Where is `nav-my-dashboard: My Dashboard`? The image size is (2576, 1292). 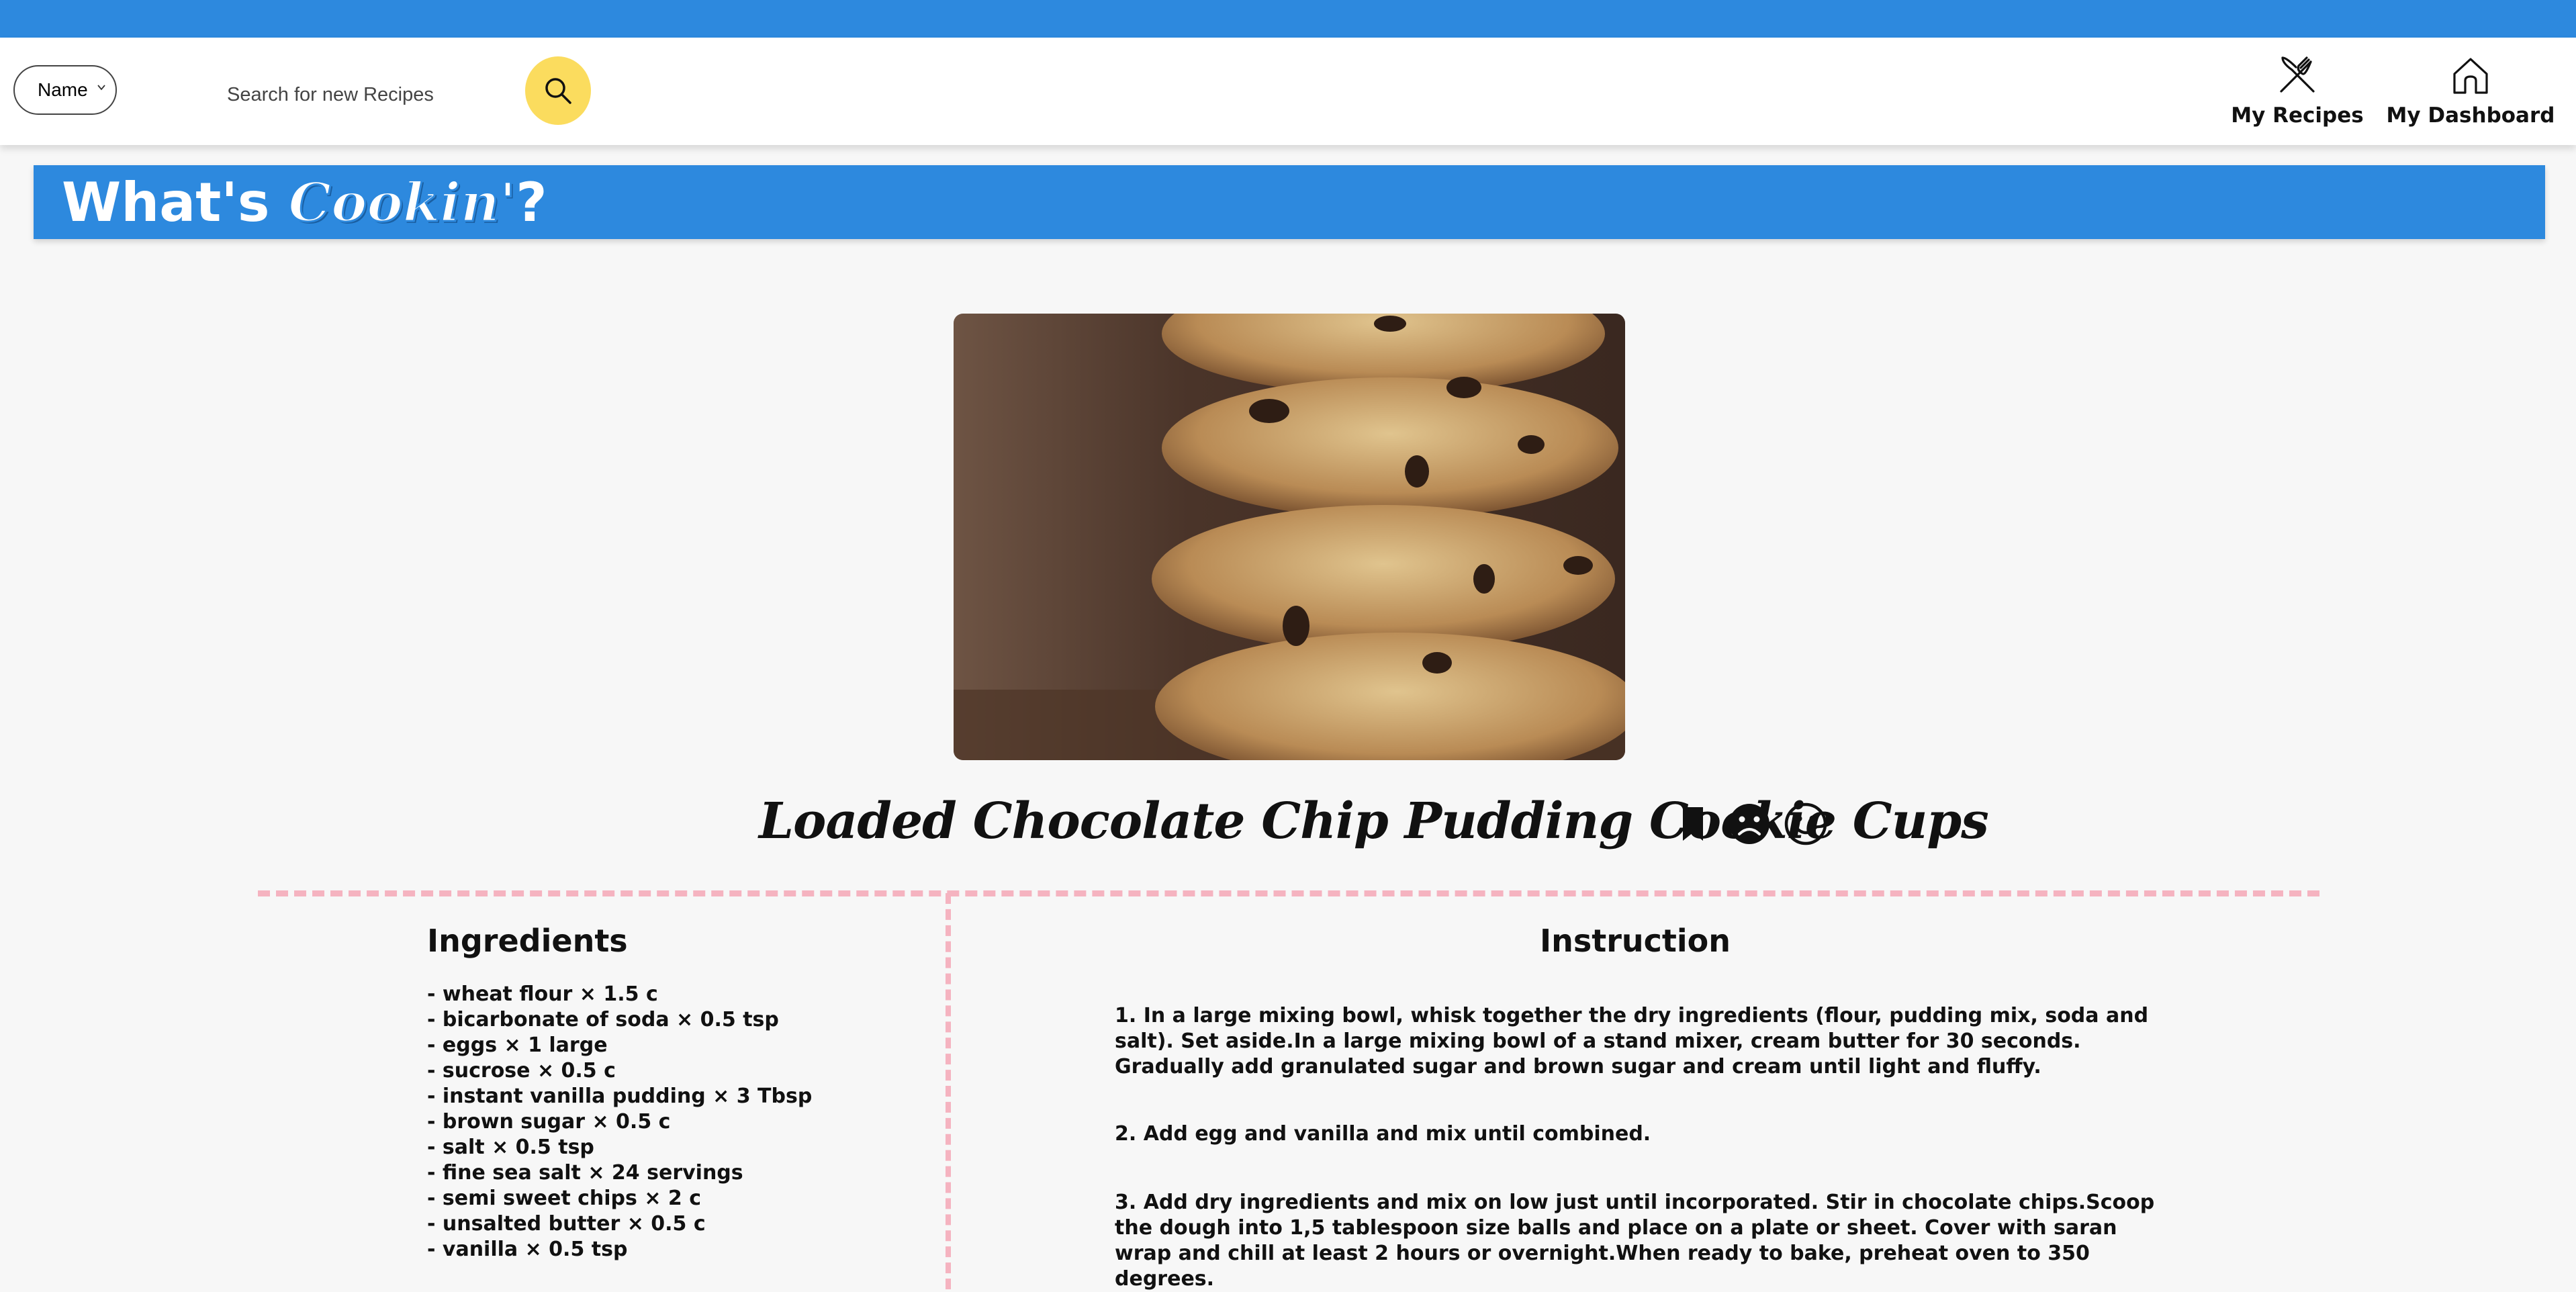 nav-my-dashboard: My Dashboard is located at coordinates (2471, 91).